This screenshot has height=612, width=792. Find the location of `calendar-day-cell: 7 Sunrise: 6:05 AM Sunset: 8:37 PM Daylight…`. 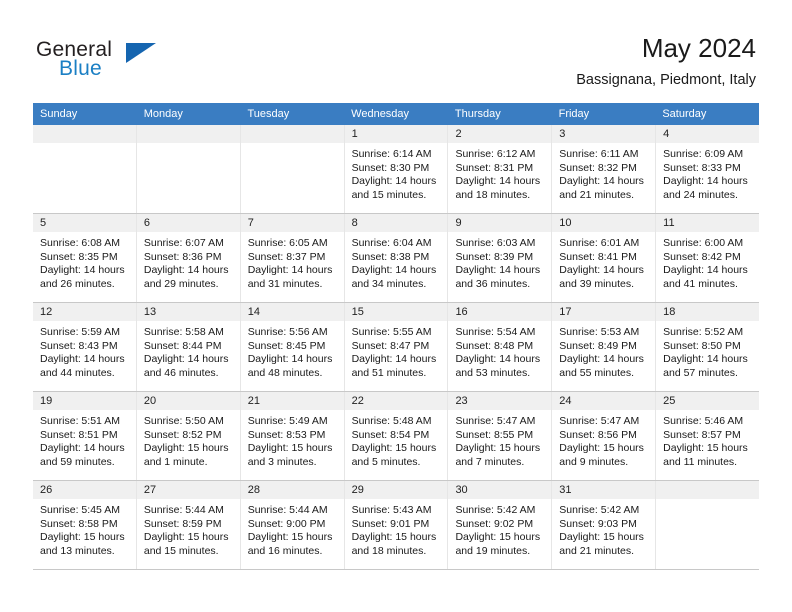

calendar-day-cell: 7 Sunrise: 6:05 AM Sunset: 8:37 PM Daylight… is located at coordinates (292, 258).